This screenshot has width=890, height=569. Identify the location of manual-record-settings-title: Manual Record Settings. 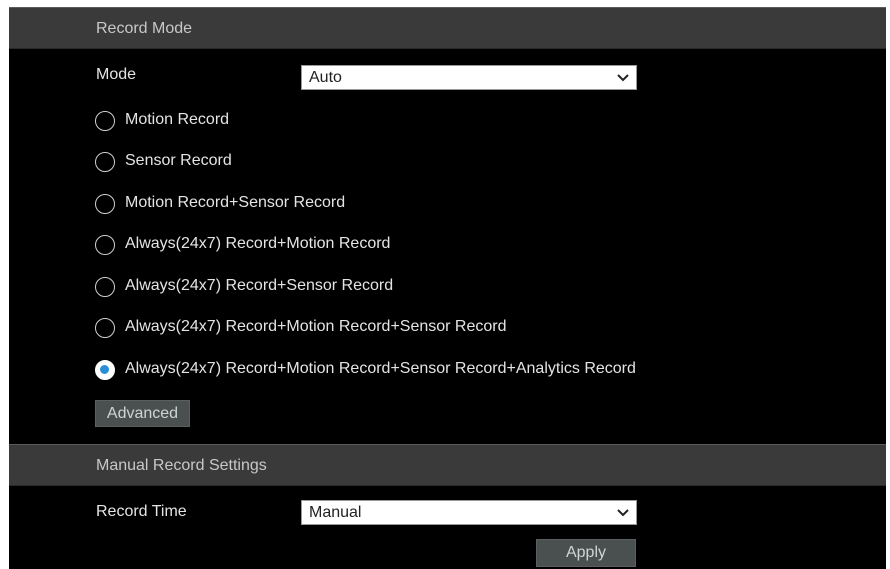
(181, 465).